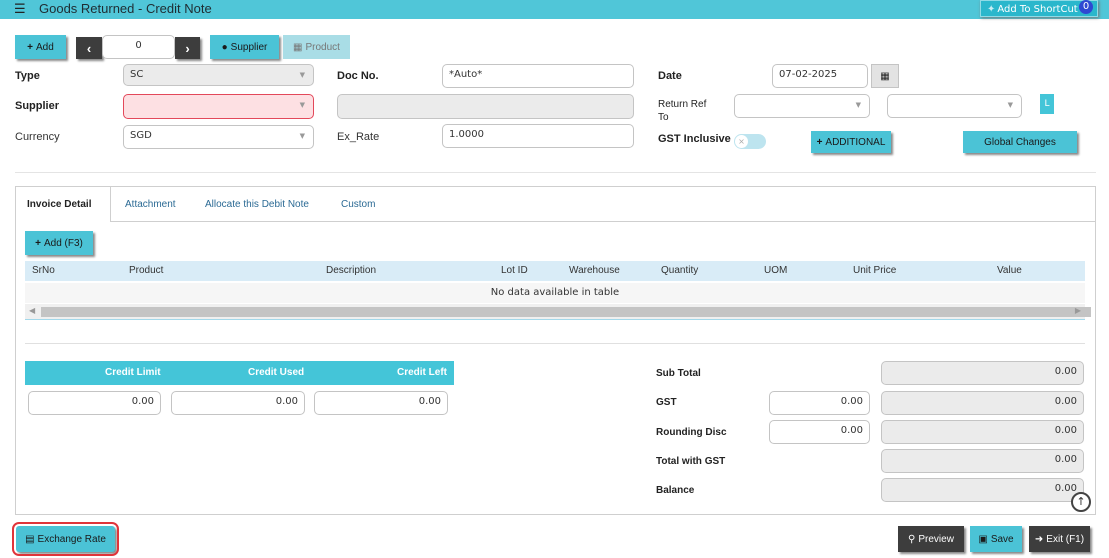 The image size is (1109, 558). I want to click on exchange-rate-label: Exchange Rate, so click(71, 539).